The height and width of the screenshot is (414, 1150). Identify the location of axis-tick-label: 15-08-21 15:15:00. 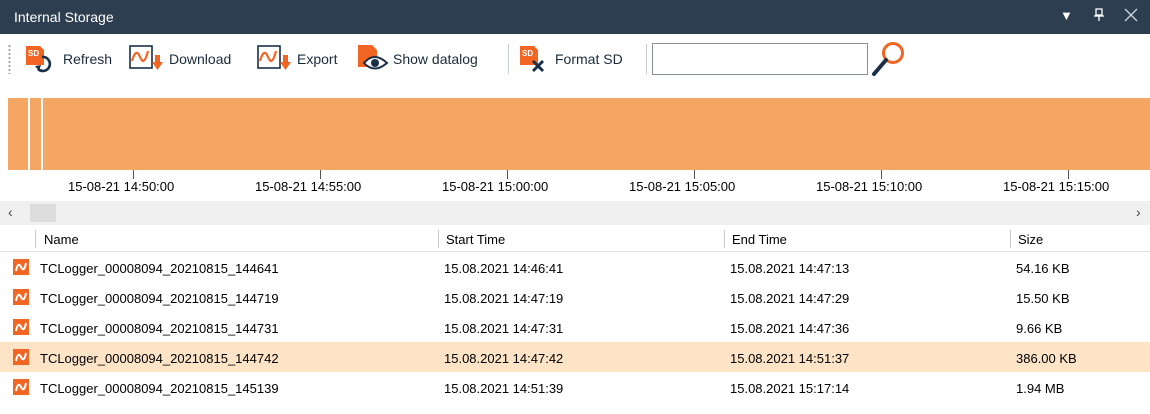
(1056, 186).